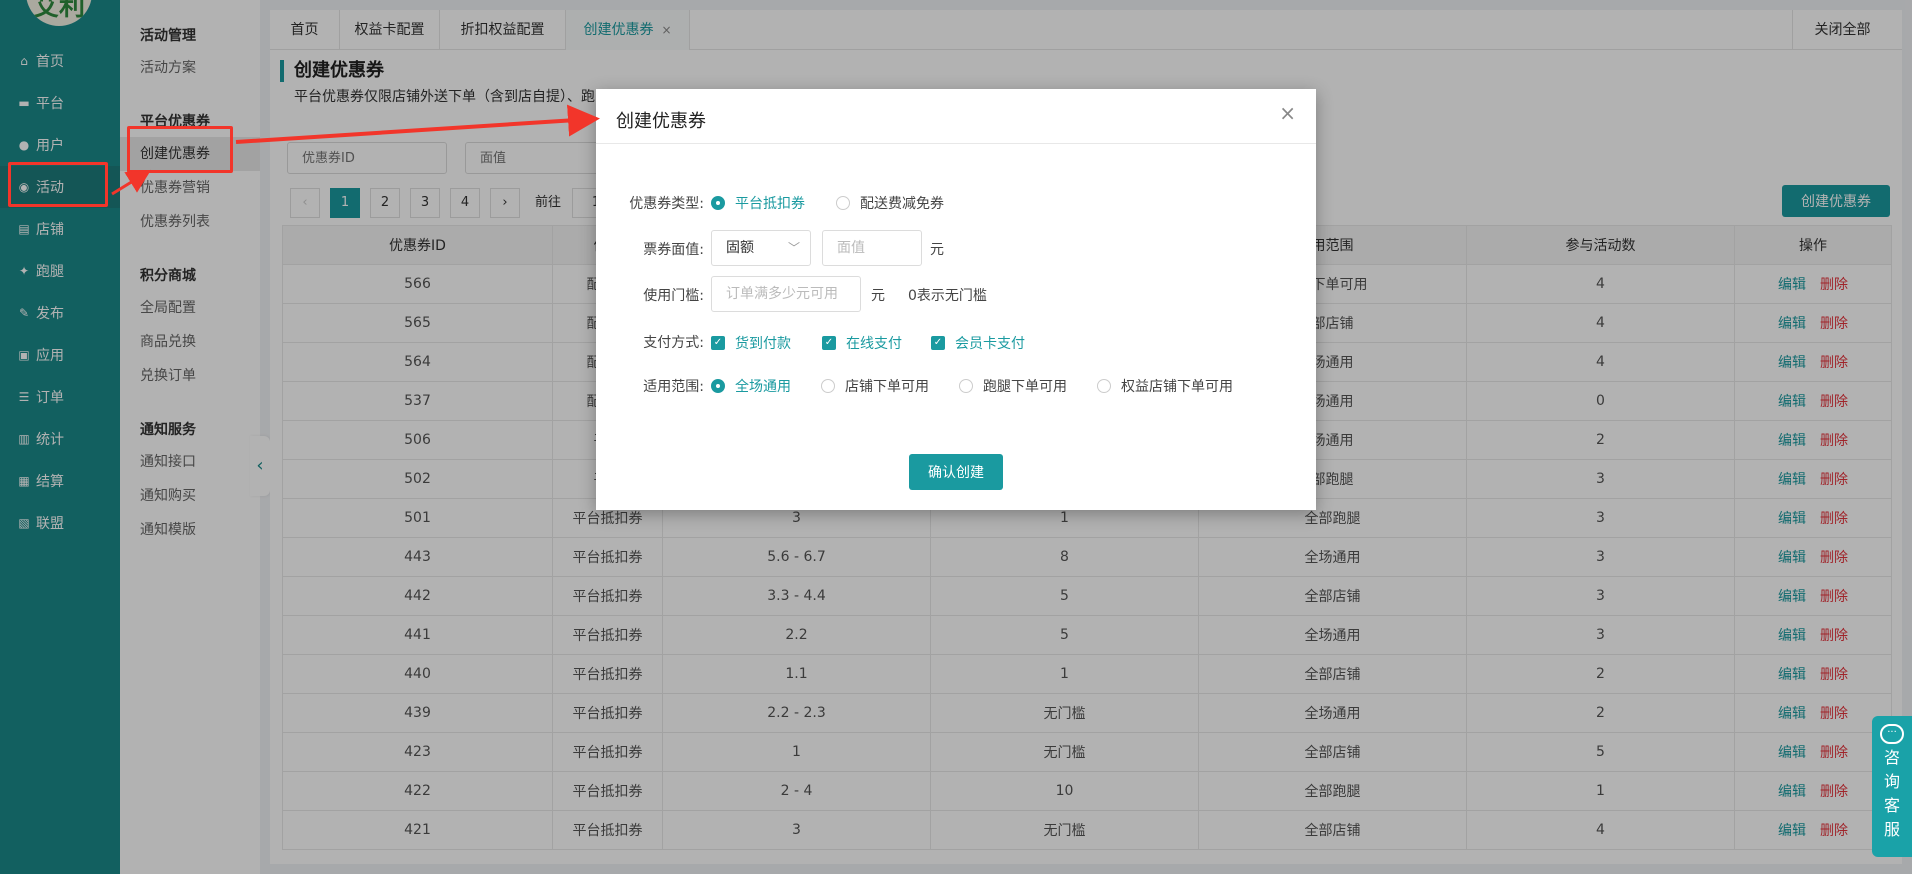 This screenshot has height=874, width=1912. I want to click on threshold-input: 订单满多少元可用, so click(786, 294).